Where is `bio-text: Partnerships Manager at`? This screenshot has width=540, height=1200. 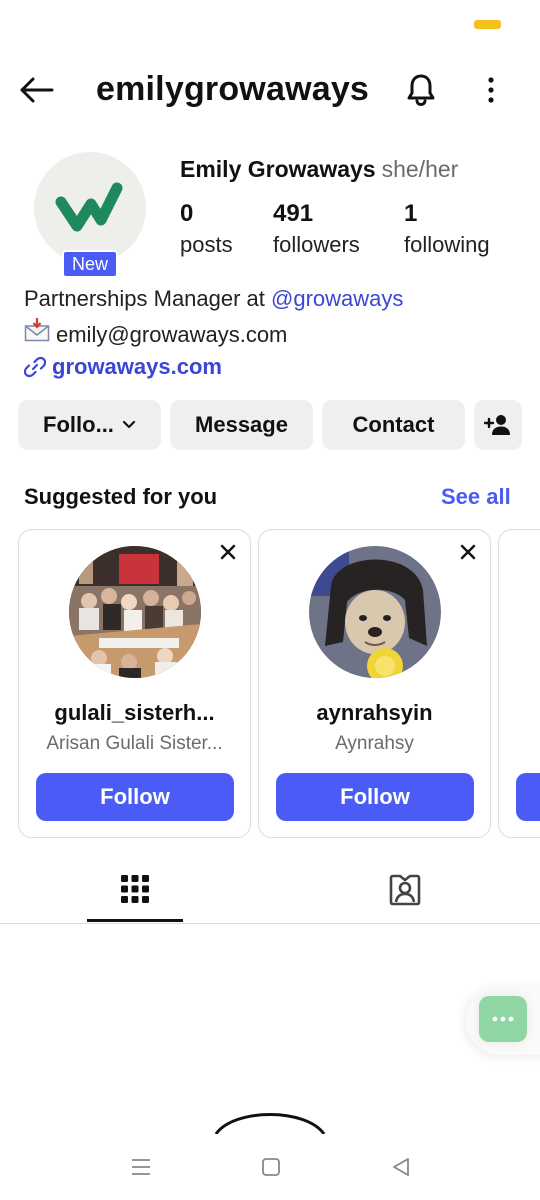
bio-text: Partnerships Manager at is located at coordinates (148, 298).